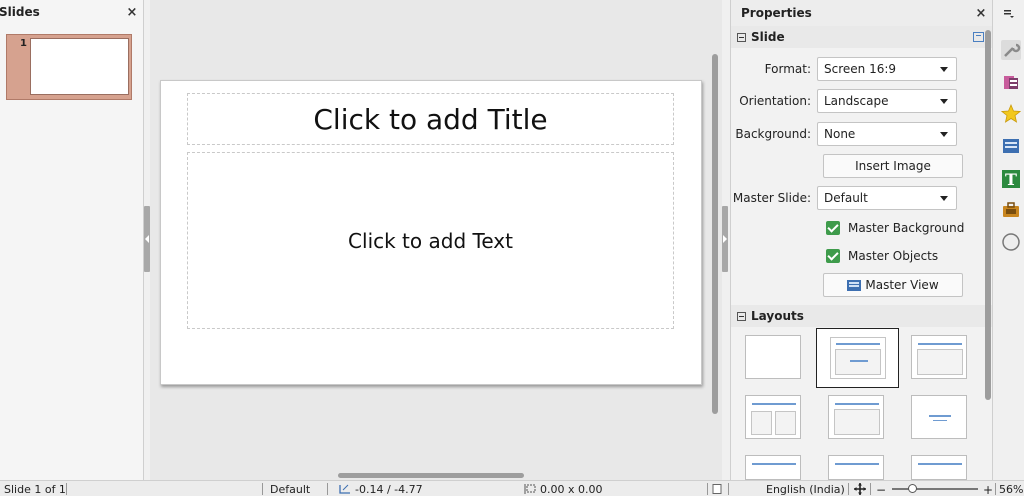 The image size is (1024, 496). Describe the element at coordinates (1011, 114) in the screenshot. I see `animation-star-icon` at that location.